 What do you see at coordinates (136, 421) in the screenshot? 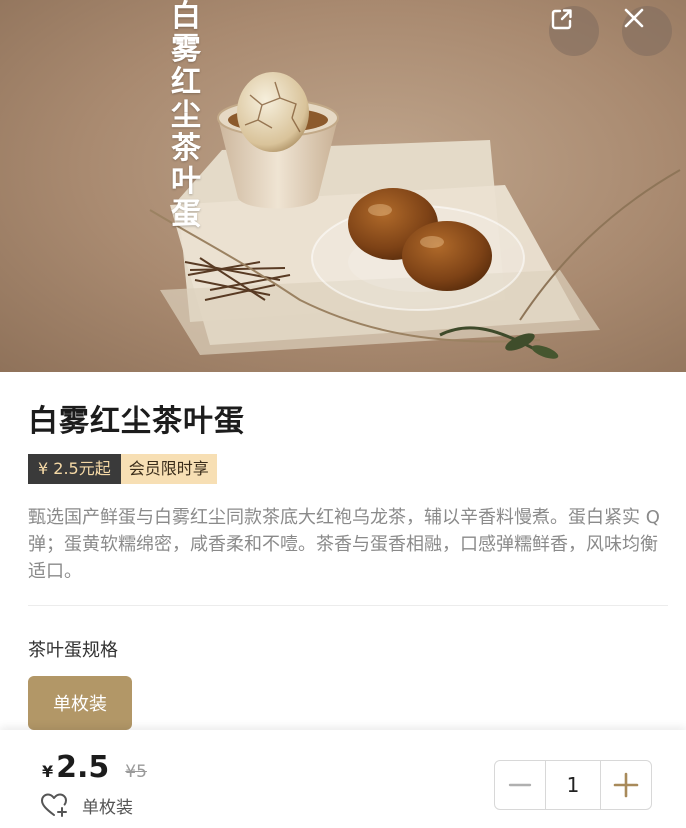
I see `product-title: 白雾红尘茶叶蛋` at bounding box center [136, 421].